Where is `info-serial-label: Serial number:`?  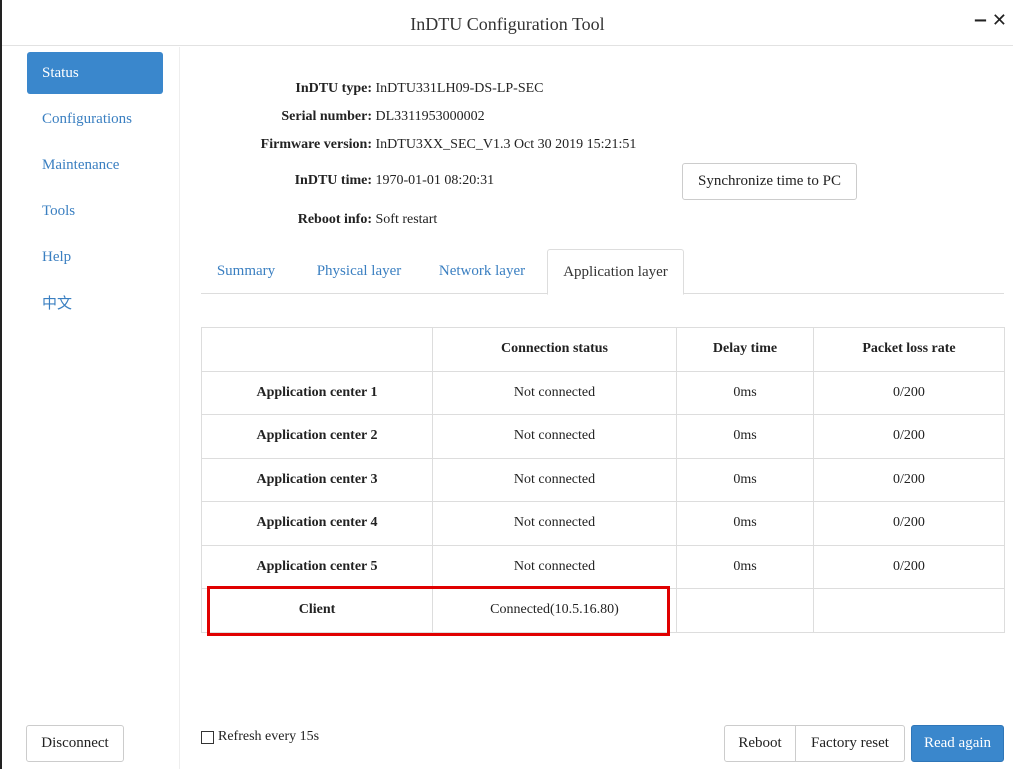 info-serial-label: Serial number: is located at coordinates (326, 116).